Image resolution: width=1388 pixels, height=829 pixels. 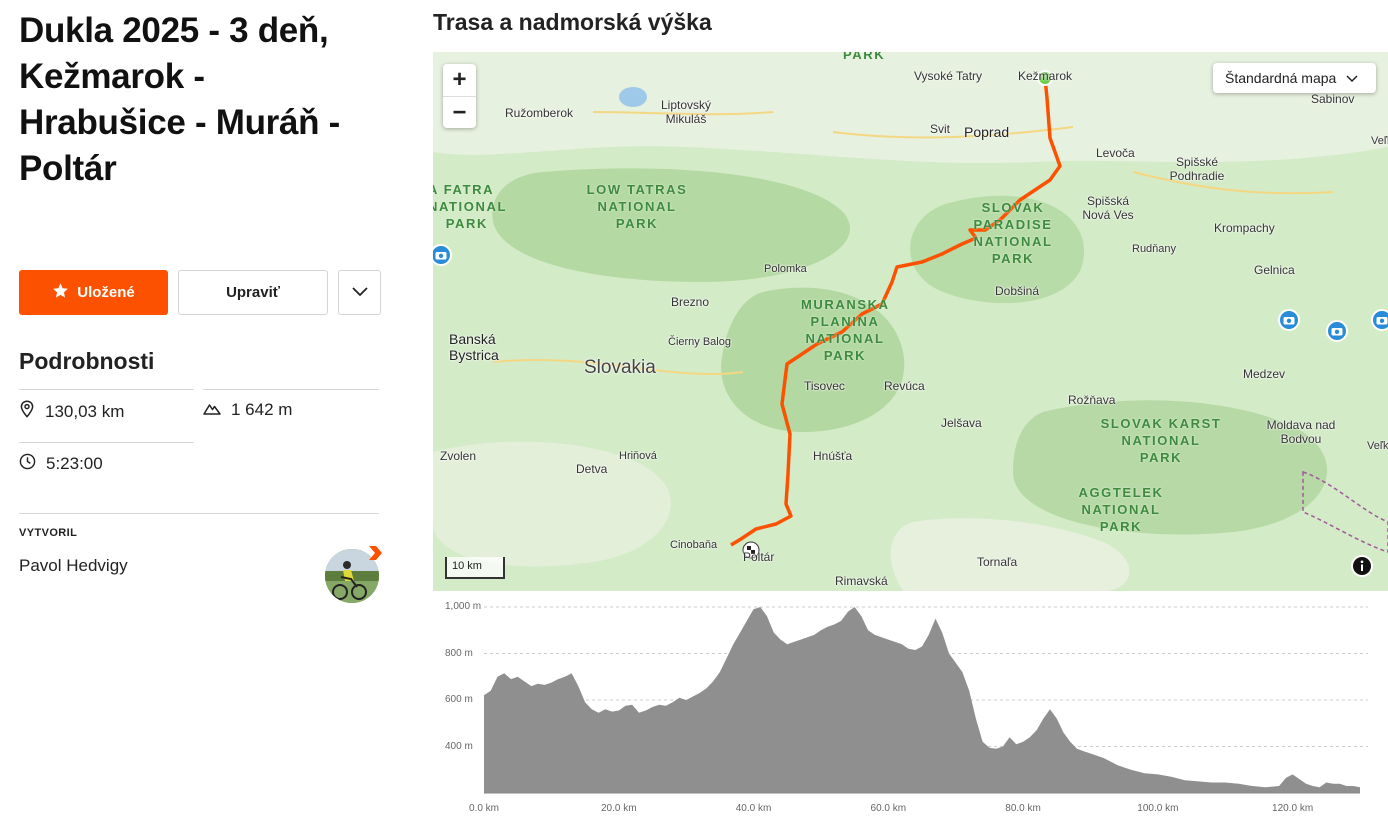 What do you see at coordinates (1121, 509) in the screenshot?
I see `park-label: AGGTELEK NATIONAL PARK` at bounding box center [1121, 509].